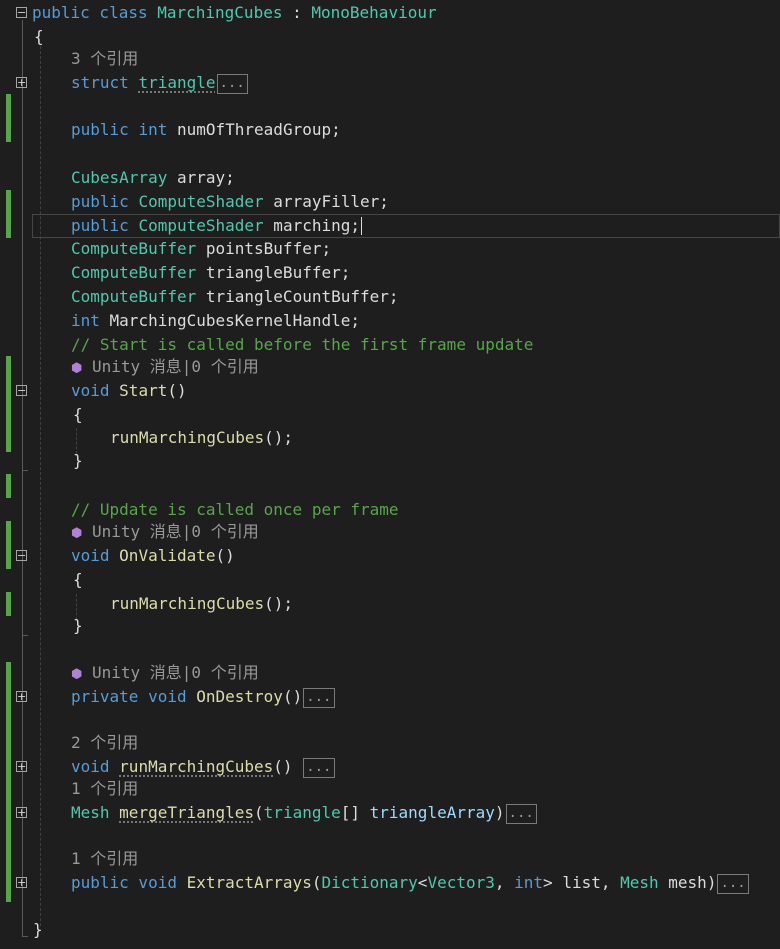  Describe the element at coordinates (177, 82) in the screenshot. I see `struct-name: triangle` at that location.